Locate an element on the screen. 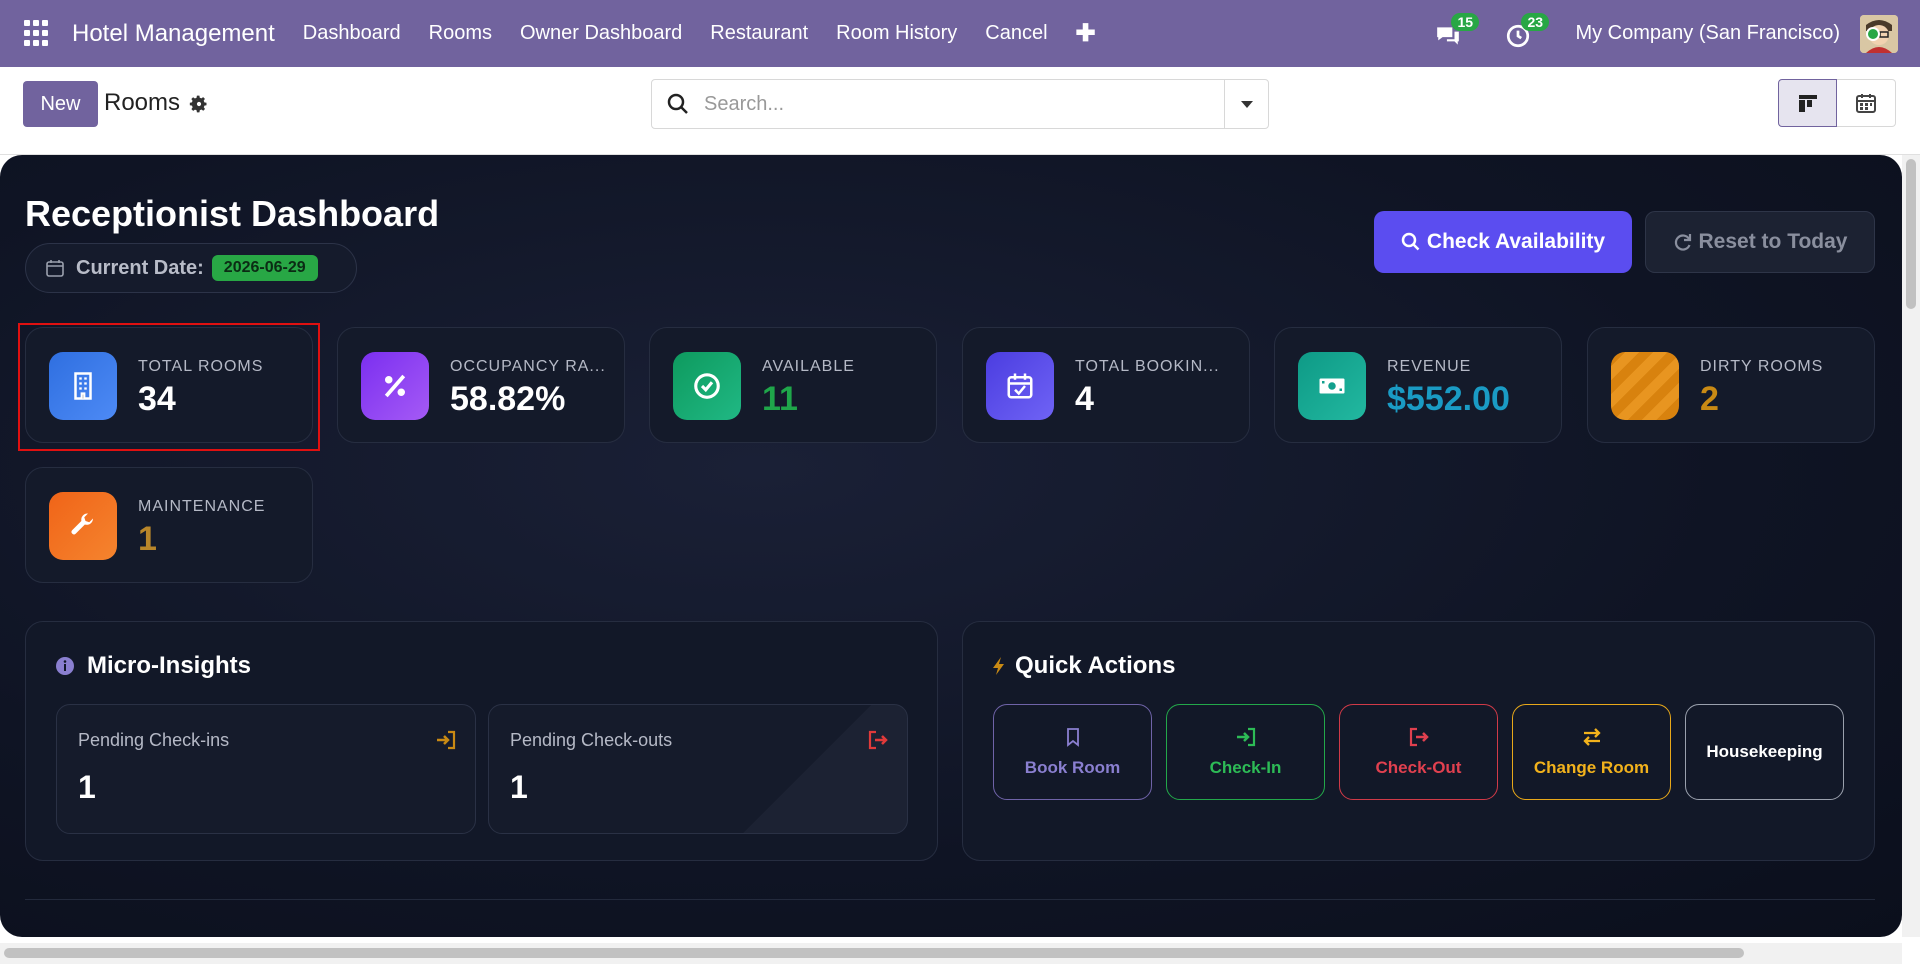  stat-card-total-rooms: TOTAL ROOMS 34 is located at coordinates (169, 385).